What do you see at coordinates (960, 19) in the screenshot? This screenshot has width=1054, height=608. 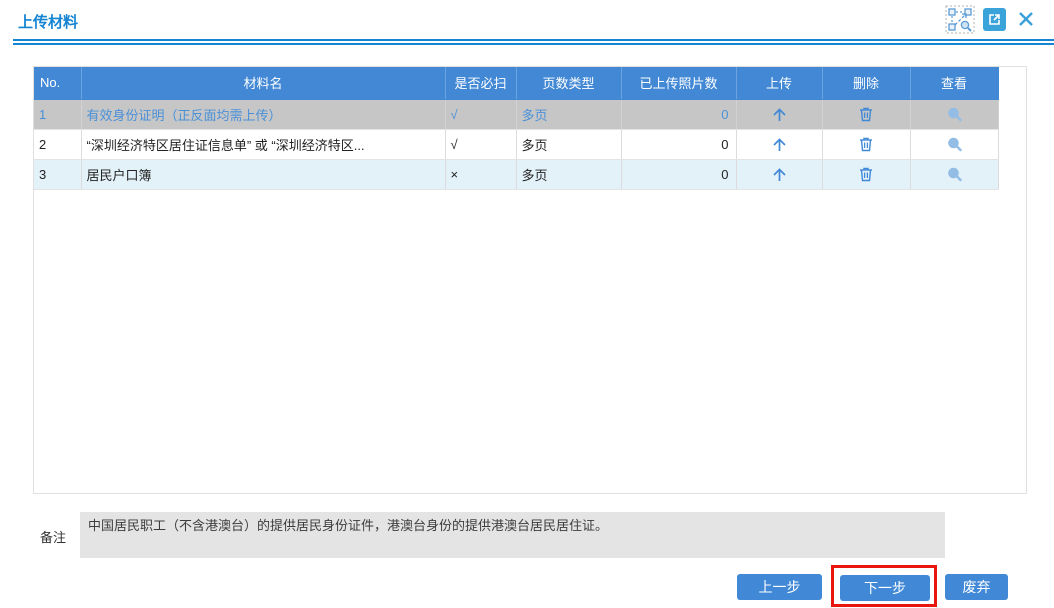 I see `zoom-region-icon` at bounding box center [960, 19].